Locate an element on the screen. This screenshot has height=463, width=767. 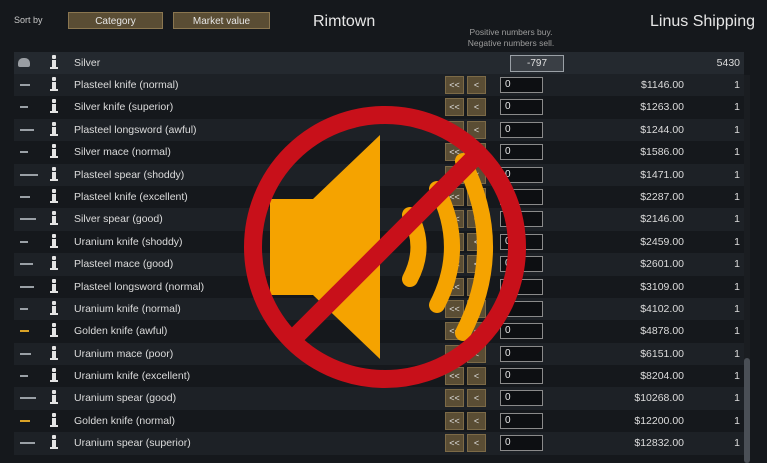
item-price: $8204.00 is located at coordinates (662, 376).